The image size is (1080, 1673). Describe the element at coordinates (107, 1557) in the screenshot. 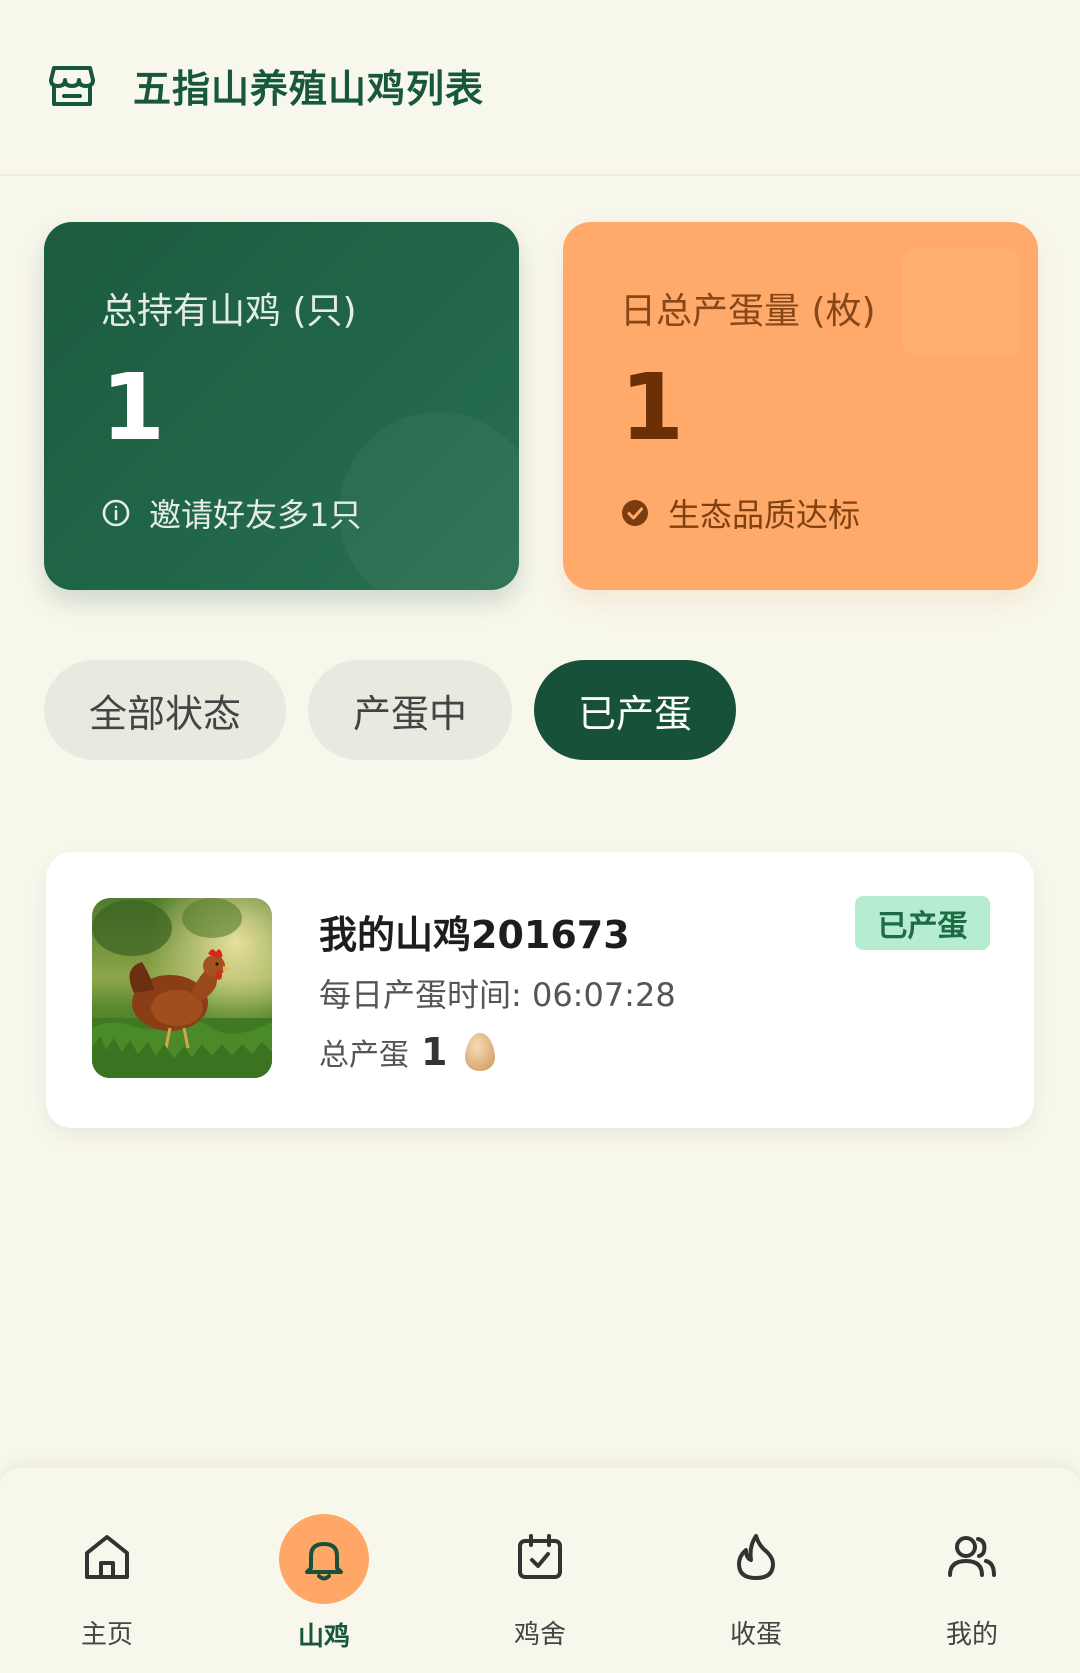

I see `home-icon` at that location.